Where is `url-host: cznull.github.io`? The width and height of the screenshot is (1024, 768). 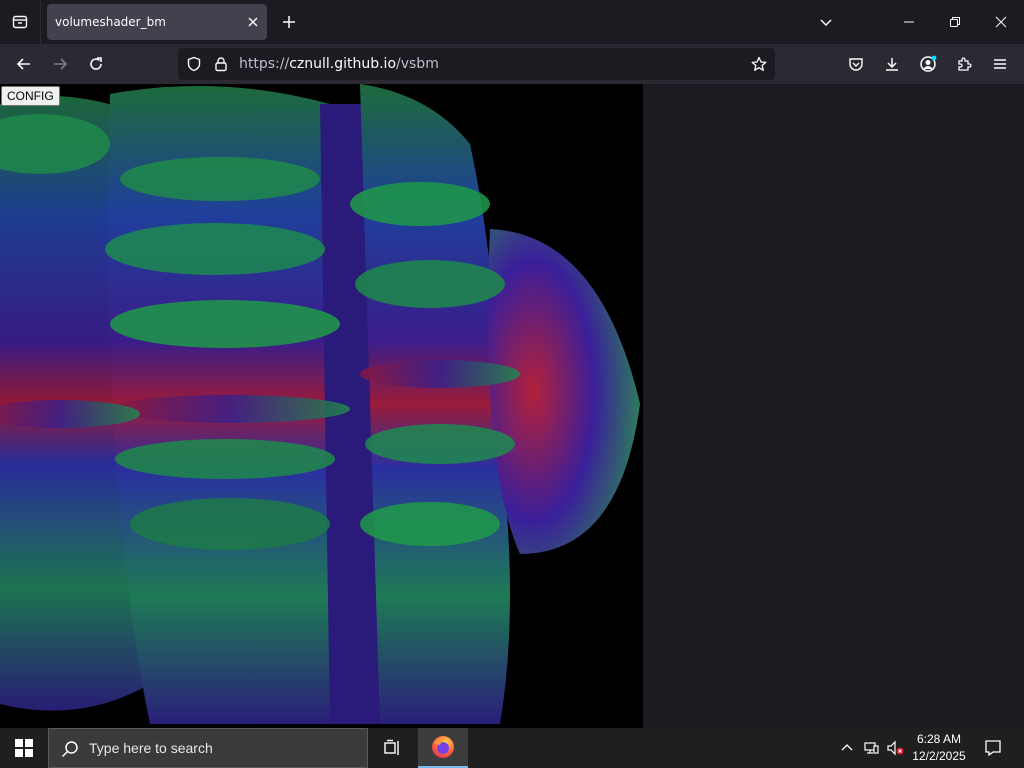
url-host: cznull.github.io is located at coordinates (343, 64).